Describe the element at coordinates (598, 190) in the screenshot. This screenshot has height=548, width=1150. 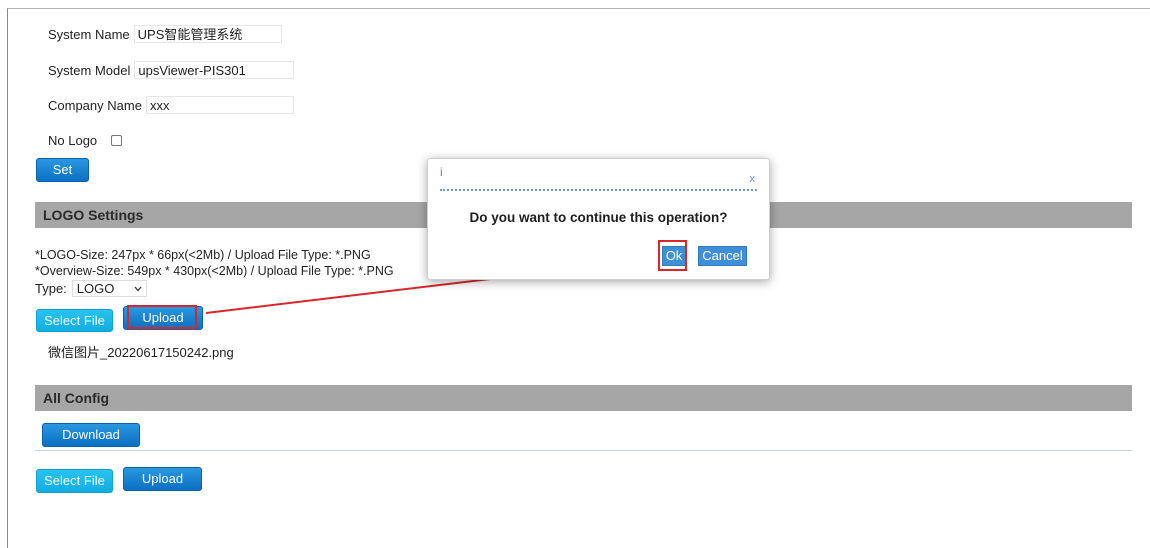
I see `dialog-separator` at that location.